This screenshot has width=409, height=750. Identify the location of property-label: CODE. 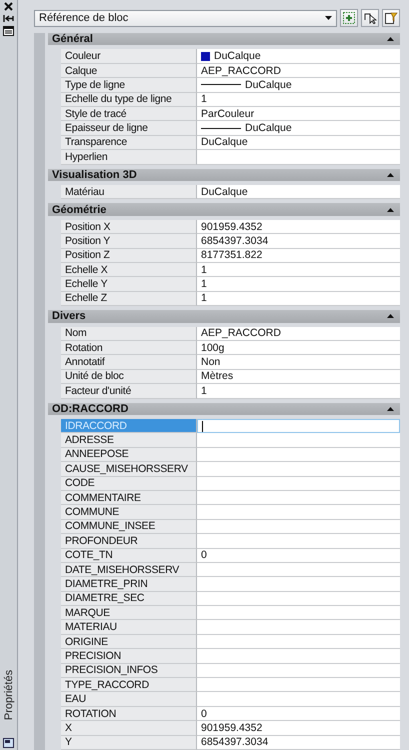
(129, 483).